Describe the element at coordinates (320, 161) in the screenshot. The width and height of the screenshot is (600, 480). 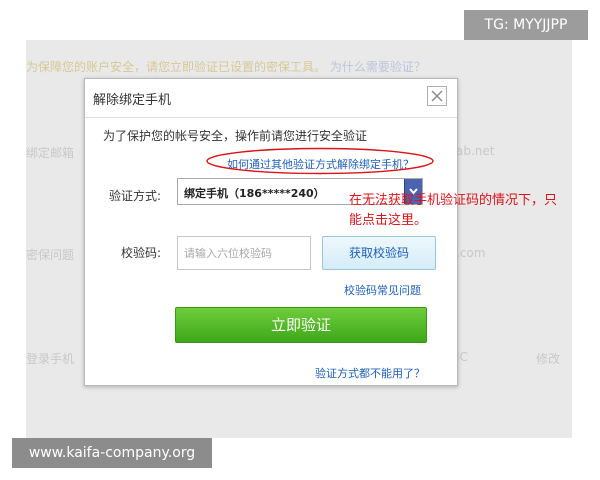
I see `annotation-ellipse` at that location.